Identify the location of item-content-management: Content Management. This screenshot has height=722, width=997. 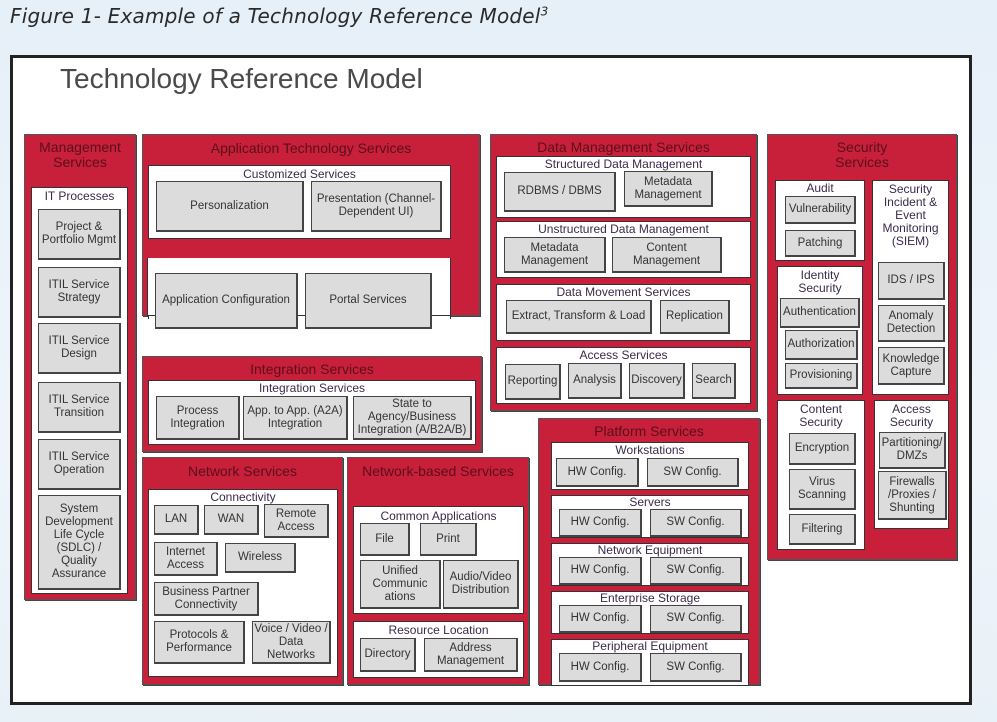
(667, 255).